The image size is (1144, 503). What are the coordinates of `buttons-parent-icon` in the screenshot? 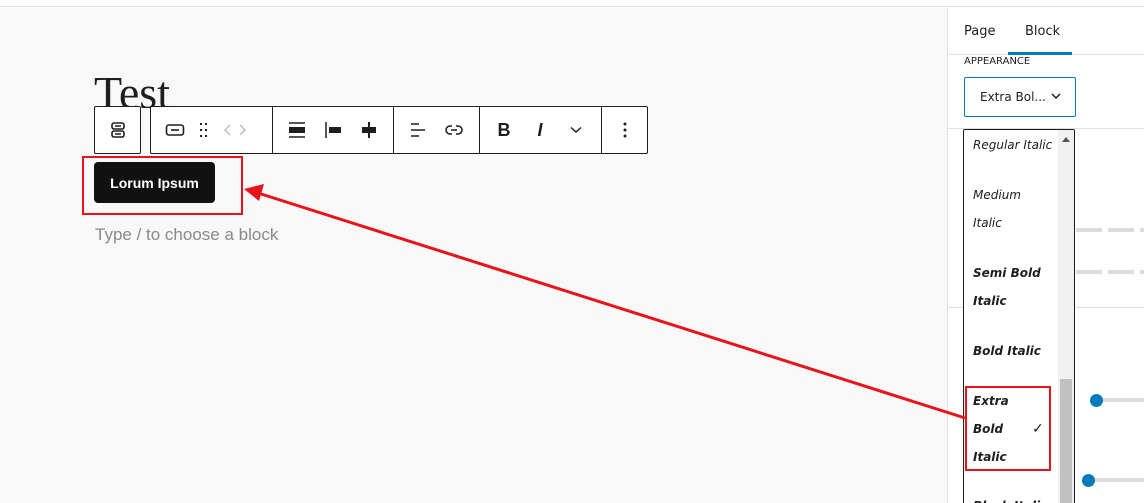 It's located at (118, 130).